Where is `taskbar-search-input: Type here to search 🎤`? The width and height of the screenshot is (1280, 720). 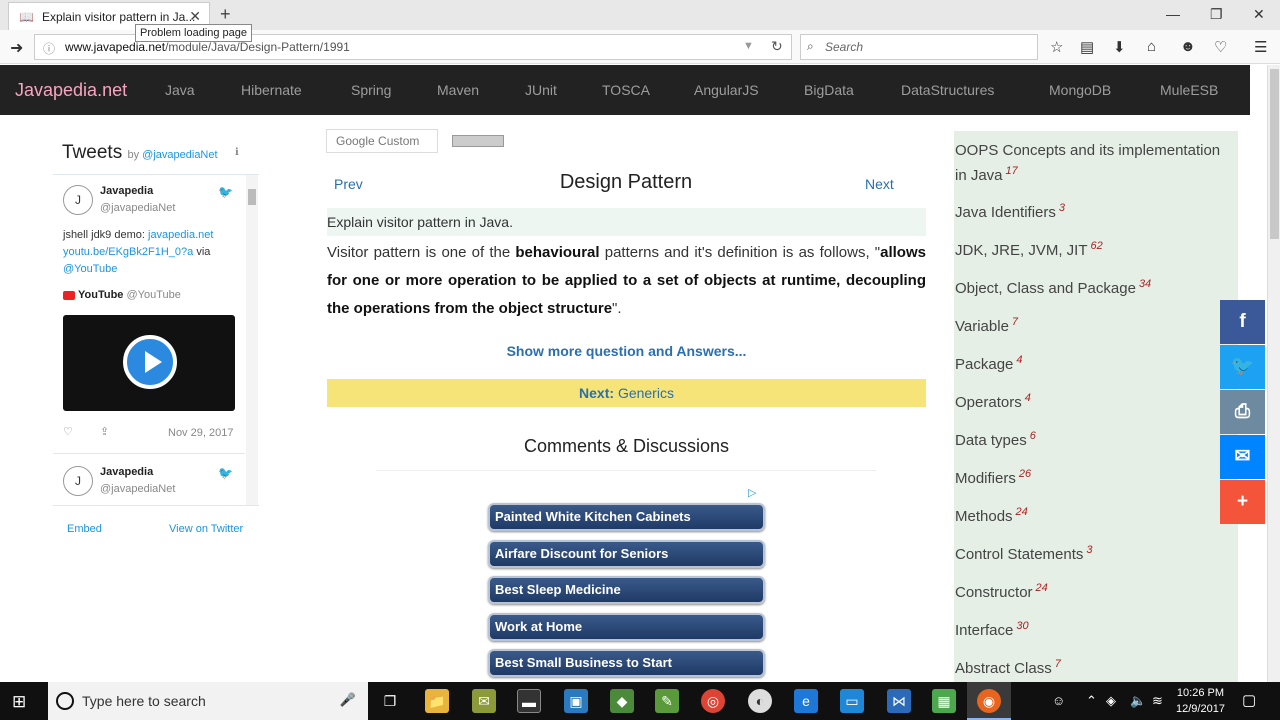 taskbar-search-input: Type here to search 🎤 is located at coordinates (208, 701).